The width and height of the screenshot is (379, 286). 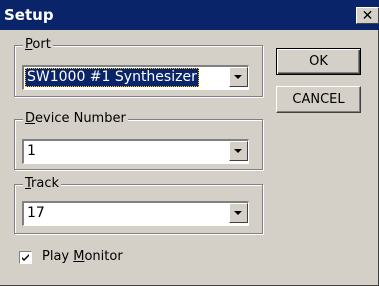 I want to click on port-select: SW1000 #1 Synthesizer, so click(x=135, y=77).